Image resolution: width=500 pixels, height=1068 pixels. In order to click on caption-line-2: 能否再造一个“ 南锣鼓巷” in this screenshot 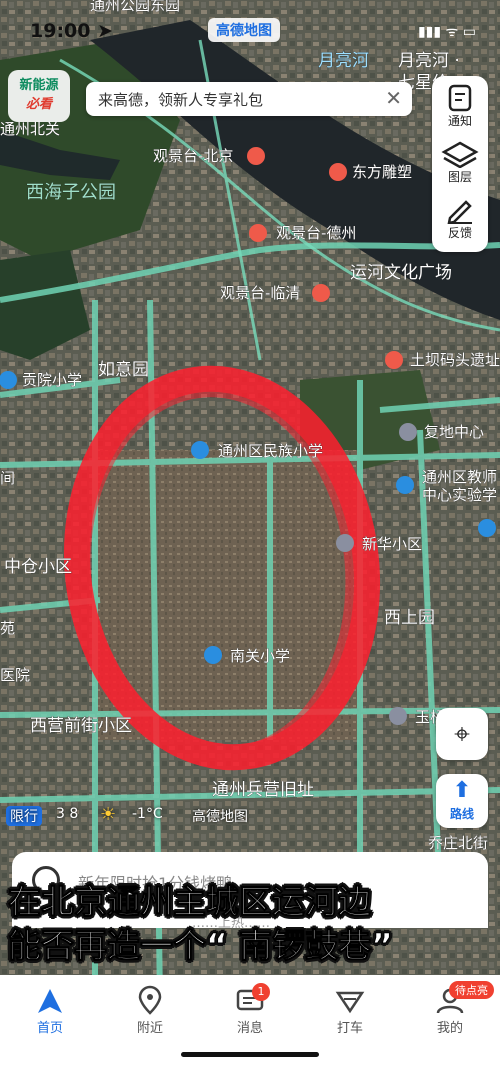, I will do `click(201, 946)`.